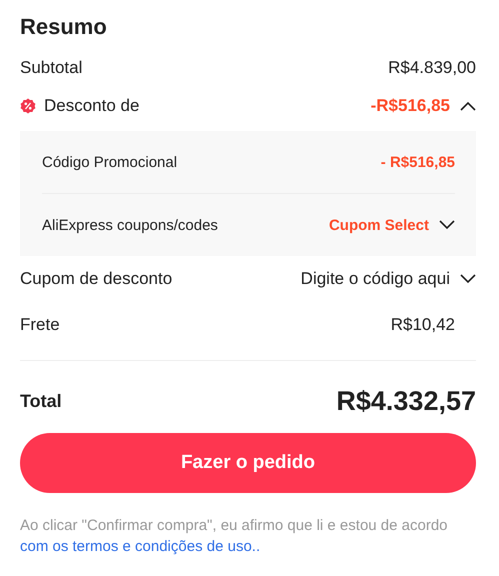 This screenshot has width=499, height=576. What do you see at coordinates (417, 162) in the screenshot?
I see `discount-amount: - R$516,85` at bounding box center [417, 162].